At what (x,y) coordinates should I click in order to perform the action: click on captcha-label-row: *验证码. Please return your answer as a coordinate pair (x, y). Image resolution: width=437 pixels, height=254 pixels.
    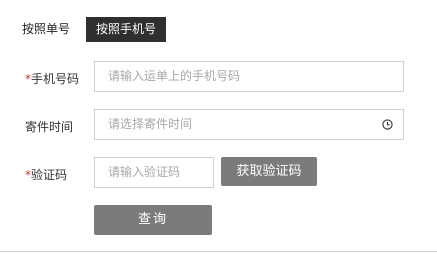
    Looking at the image, I should click on (46, 175).